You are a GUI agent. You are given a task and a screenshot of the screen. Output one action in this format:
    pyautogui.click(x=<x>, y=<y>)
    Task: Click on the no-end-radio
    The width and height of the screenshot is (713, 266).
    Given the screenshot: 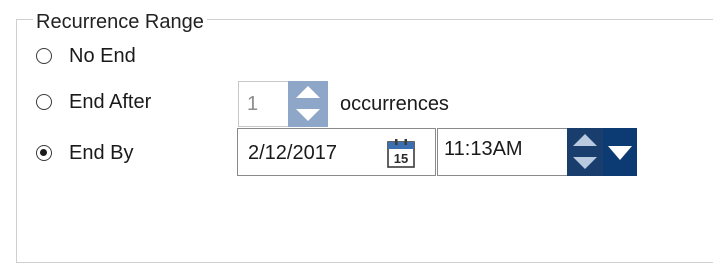 What is the action you would take?
    pyautogui.click(x=44, y=56)
    